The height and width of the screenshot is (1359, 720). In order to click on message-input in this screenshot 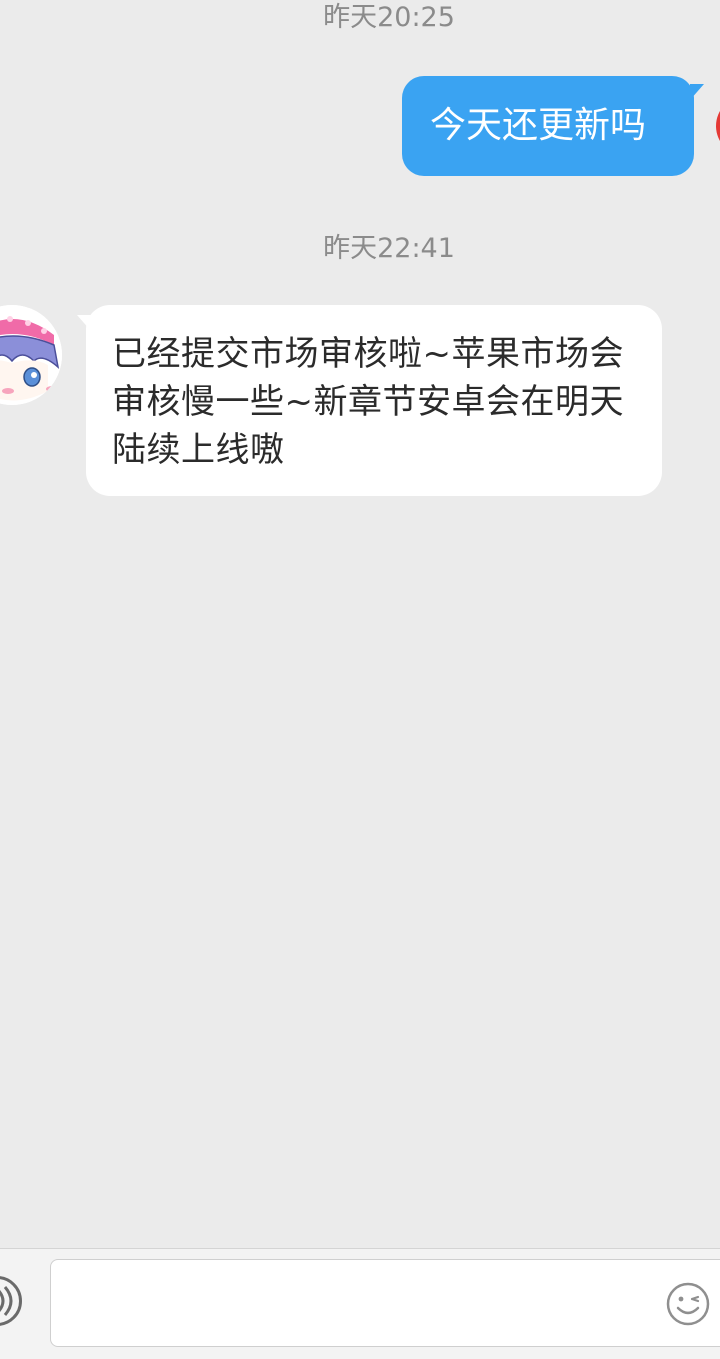, I will do `click(362, 1304)`.